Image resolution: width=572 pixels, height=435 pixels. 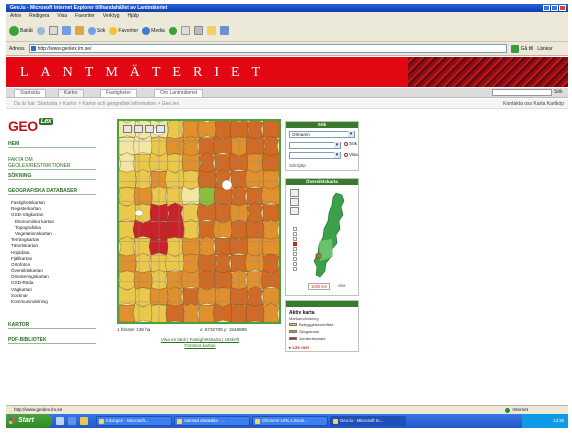 What do you see at coordinates (199, 345) in the screenshot?
I see `map-link-enlarge: Förstora kartan` at bounding box center [199, 345].